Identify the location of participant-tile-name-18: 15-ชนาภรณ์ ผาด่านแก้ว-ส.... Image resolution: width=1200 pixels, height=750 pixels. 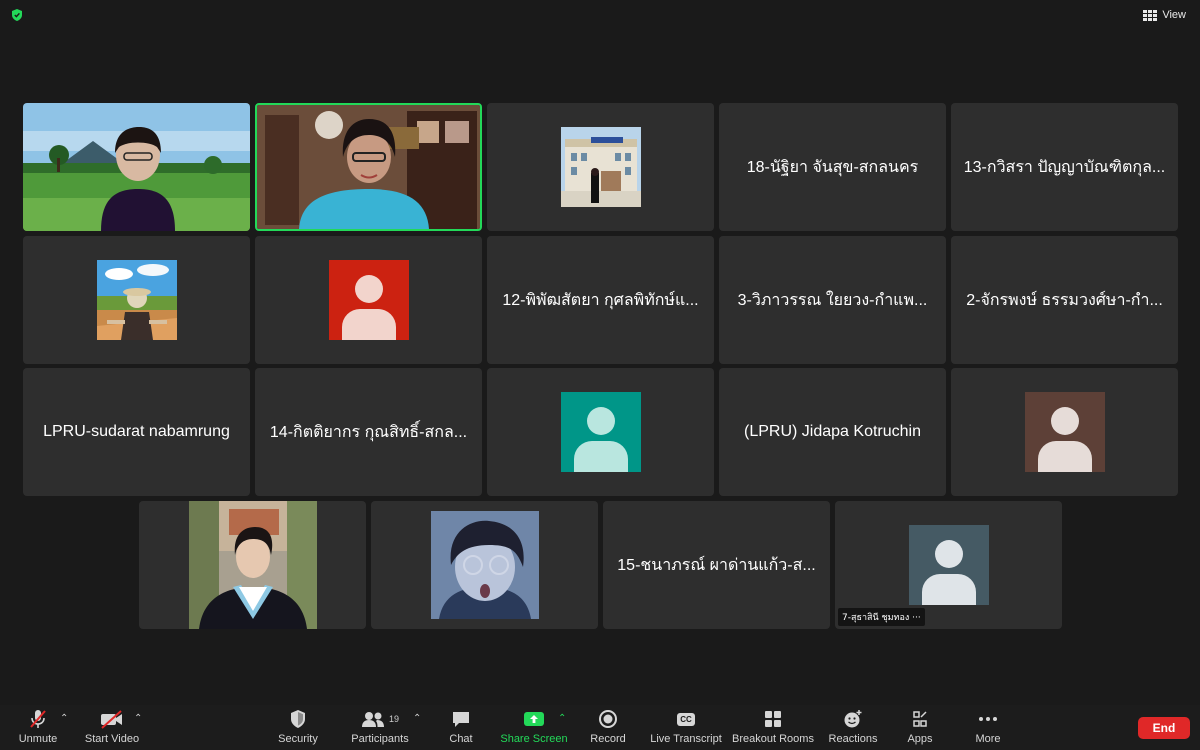
(716, 565).